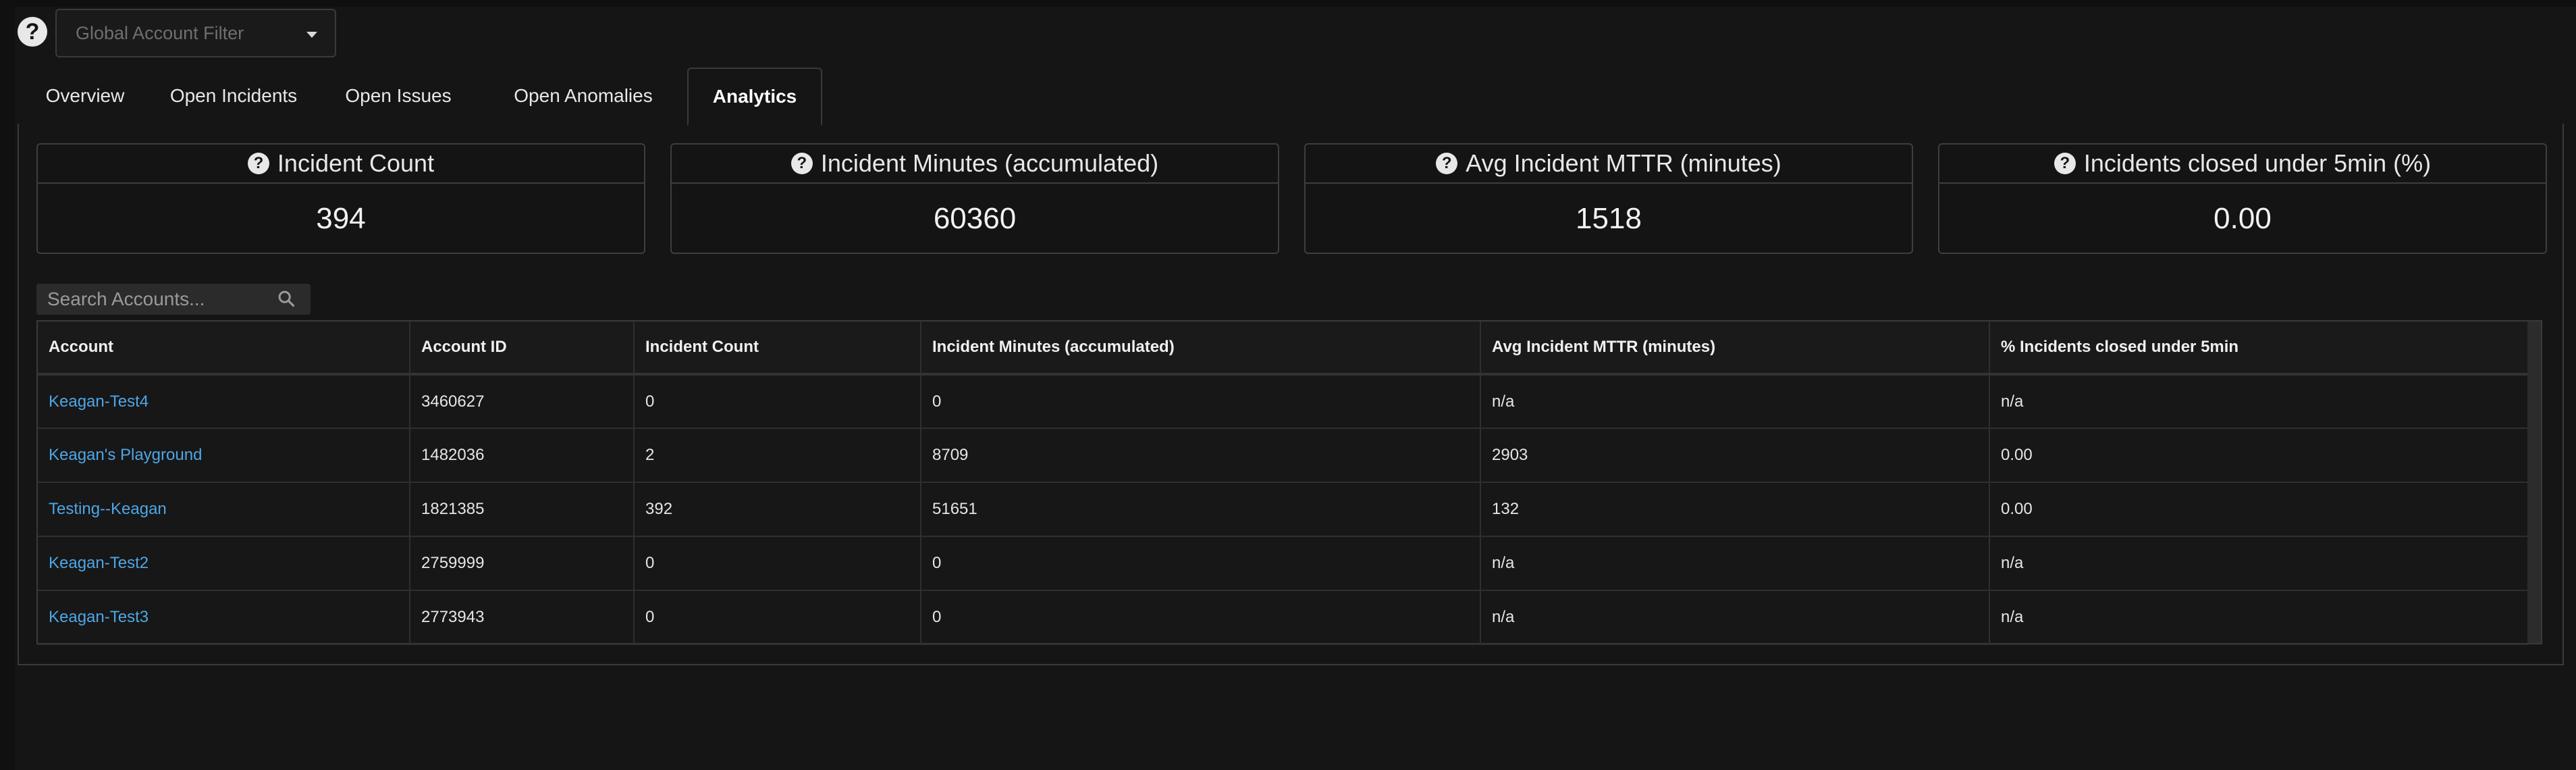  I want to click on table-row: Keagan-Test3 2773943 0 0 n/a n/a, so click(1283, 617).